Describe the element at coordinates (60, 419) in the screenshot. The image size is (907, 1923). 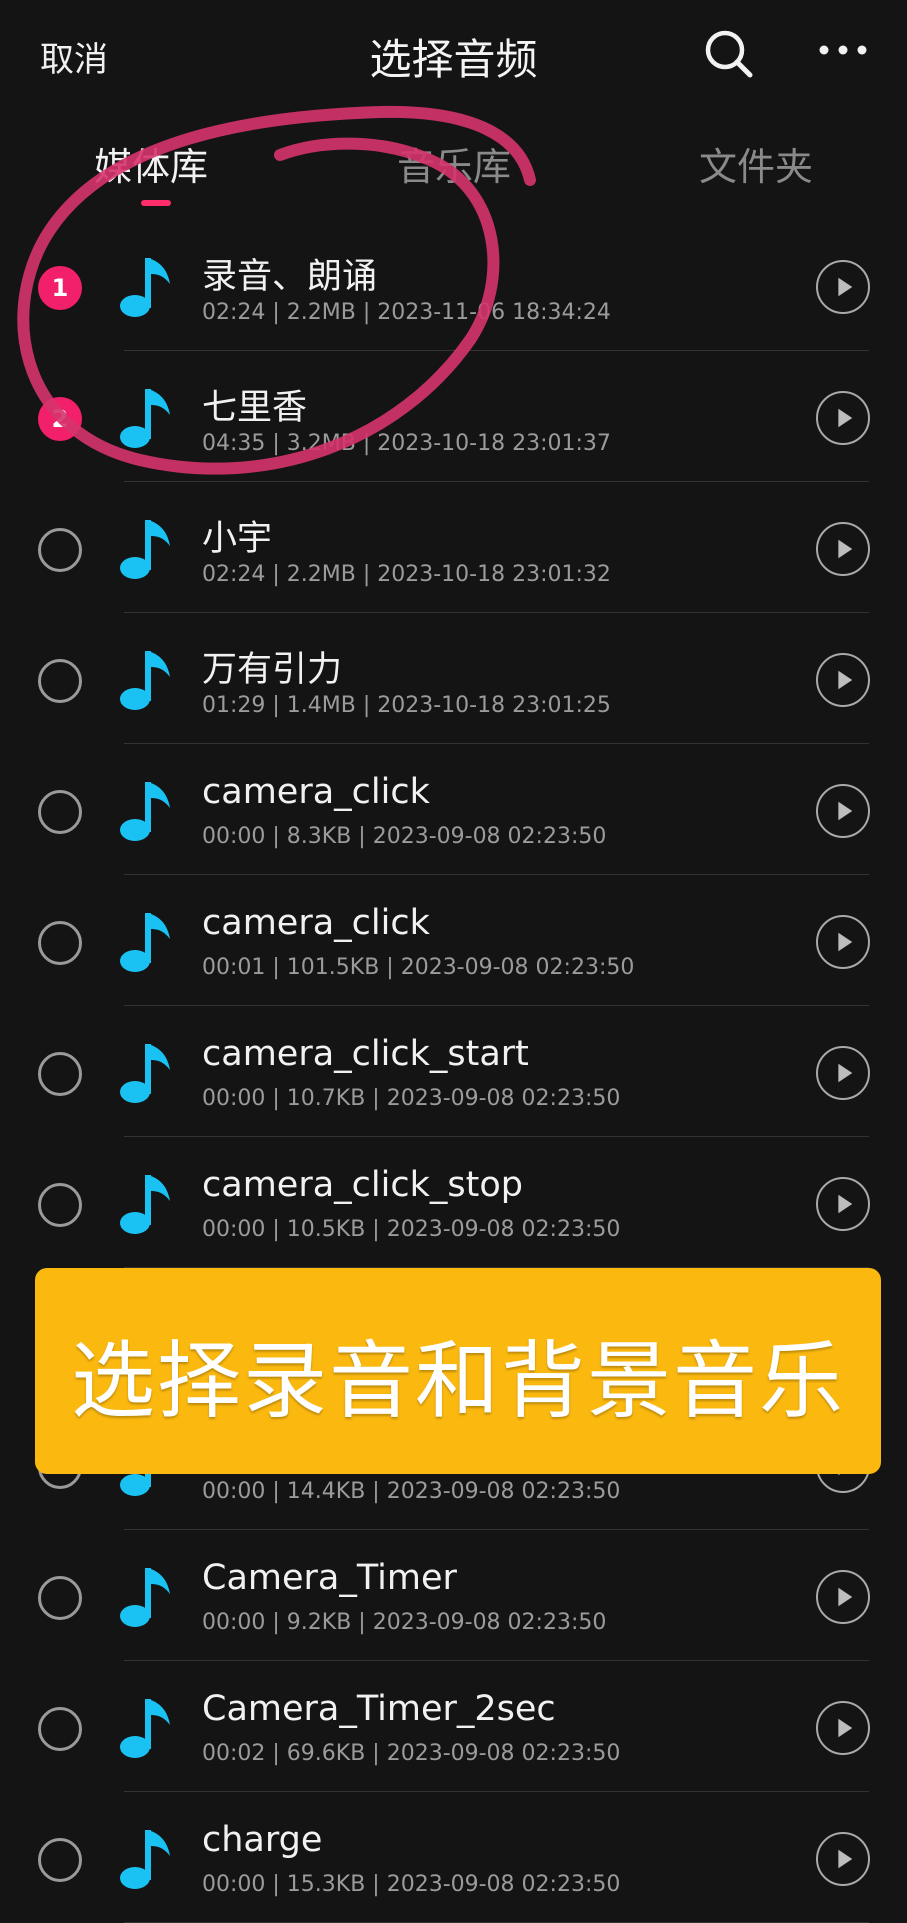
I see `selected-order-badge: 2` at that location.